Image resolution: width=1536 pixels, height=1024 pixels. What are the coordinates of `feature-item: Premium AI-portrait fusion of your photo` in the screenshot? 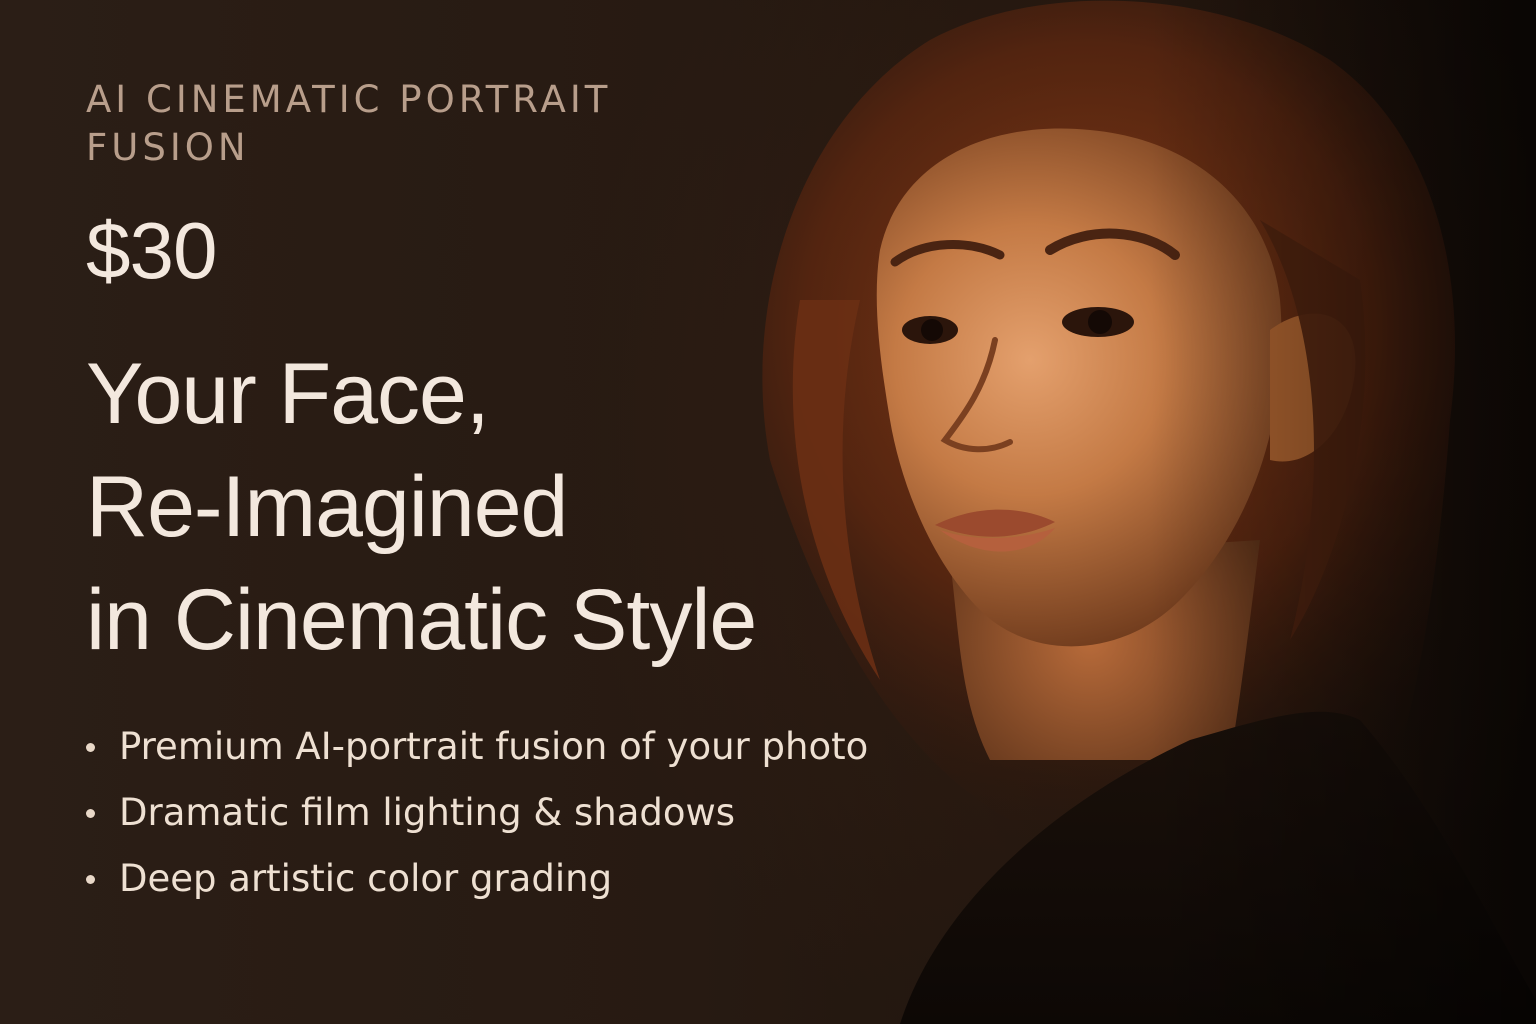 It's located at (516, 747).